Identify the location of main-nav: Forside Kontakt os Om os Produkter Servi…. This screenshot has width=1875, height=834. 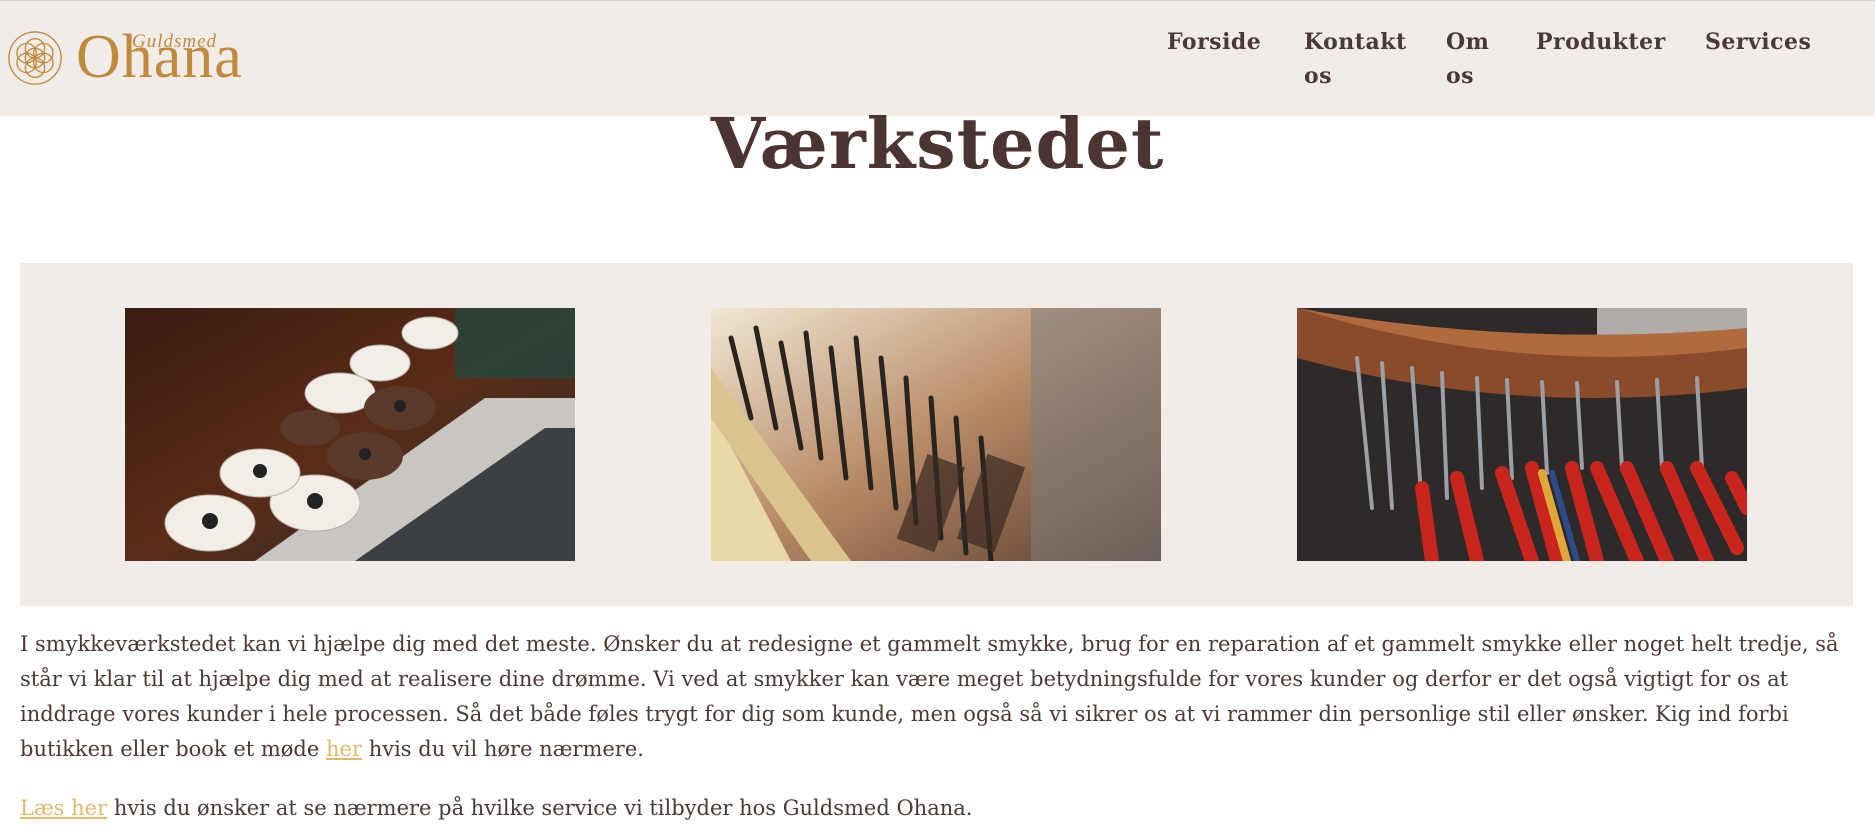
(937, 65).